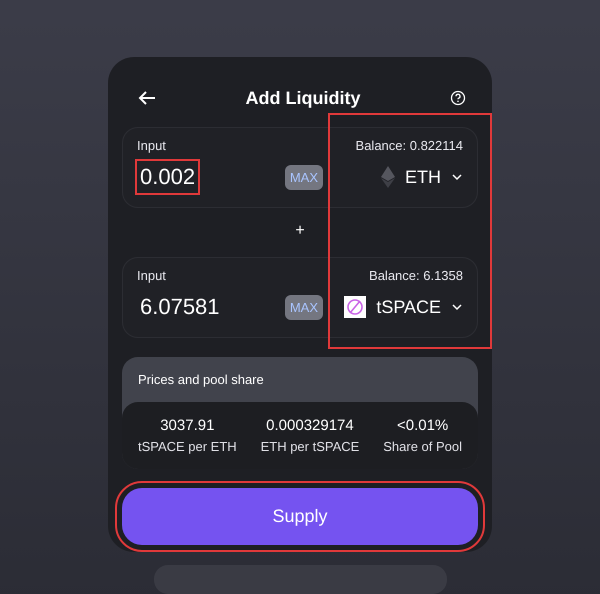  What do you see at coordinates (310, 425) in the screenshot?
I see `price-value: 0.000329174` at bounding box center [310, 425].